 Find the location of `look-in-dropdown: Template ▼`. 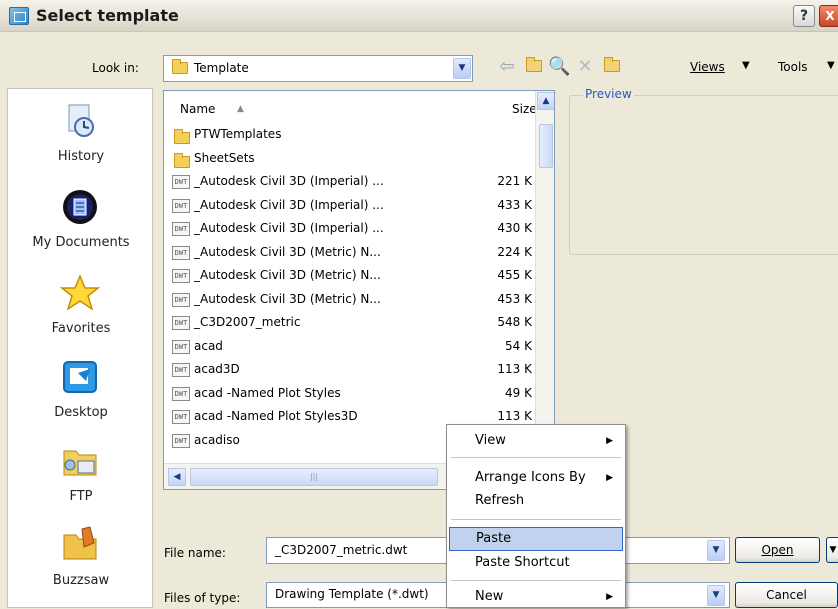

look-in-dropdown: Template ▼ is located at coordinates (318, 68).